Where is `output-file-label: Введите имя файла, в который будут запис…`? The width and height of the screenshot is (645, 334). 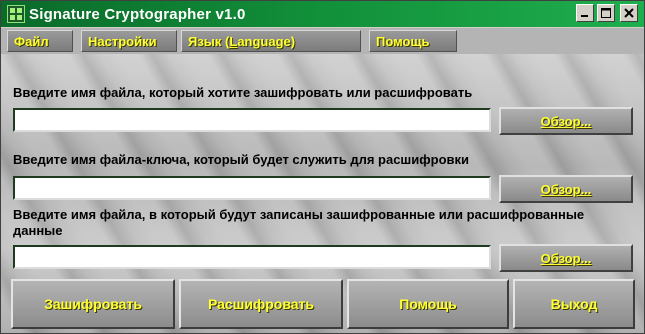 output-file-label: Введите имя файла, в который будут запис… is located at coordinates (299, 222).